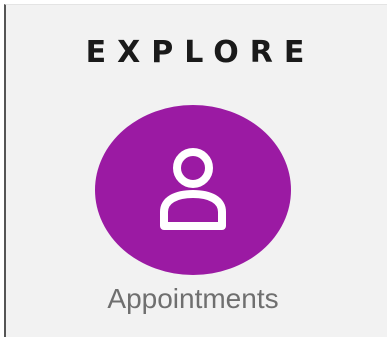  I want to click on section-title: EXPLORE, so click(200, 52).